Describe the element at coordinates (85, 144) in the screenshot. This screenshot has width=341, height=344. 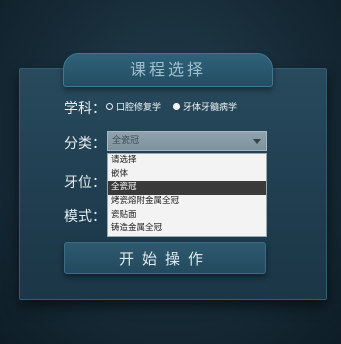
I see `category-label: 分类：` at that location.